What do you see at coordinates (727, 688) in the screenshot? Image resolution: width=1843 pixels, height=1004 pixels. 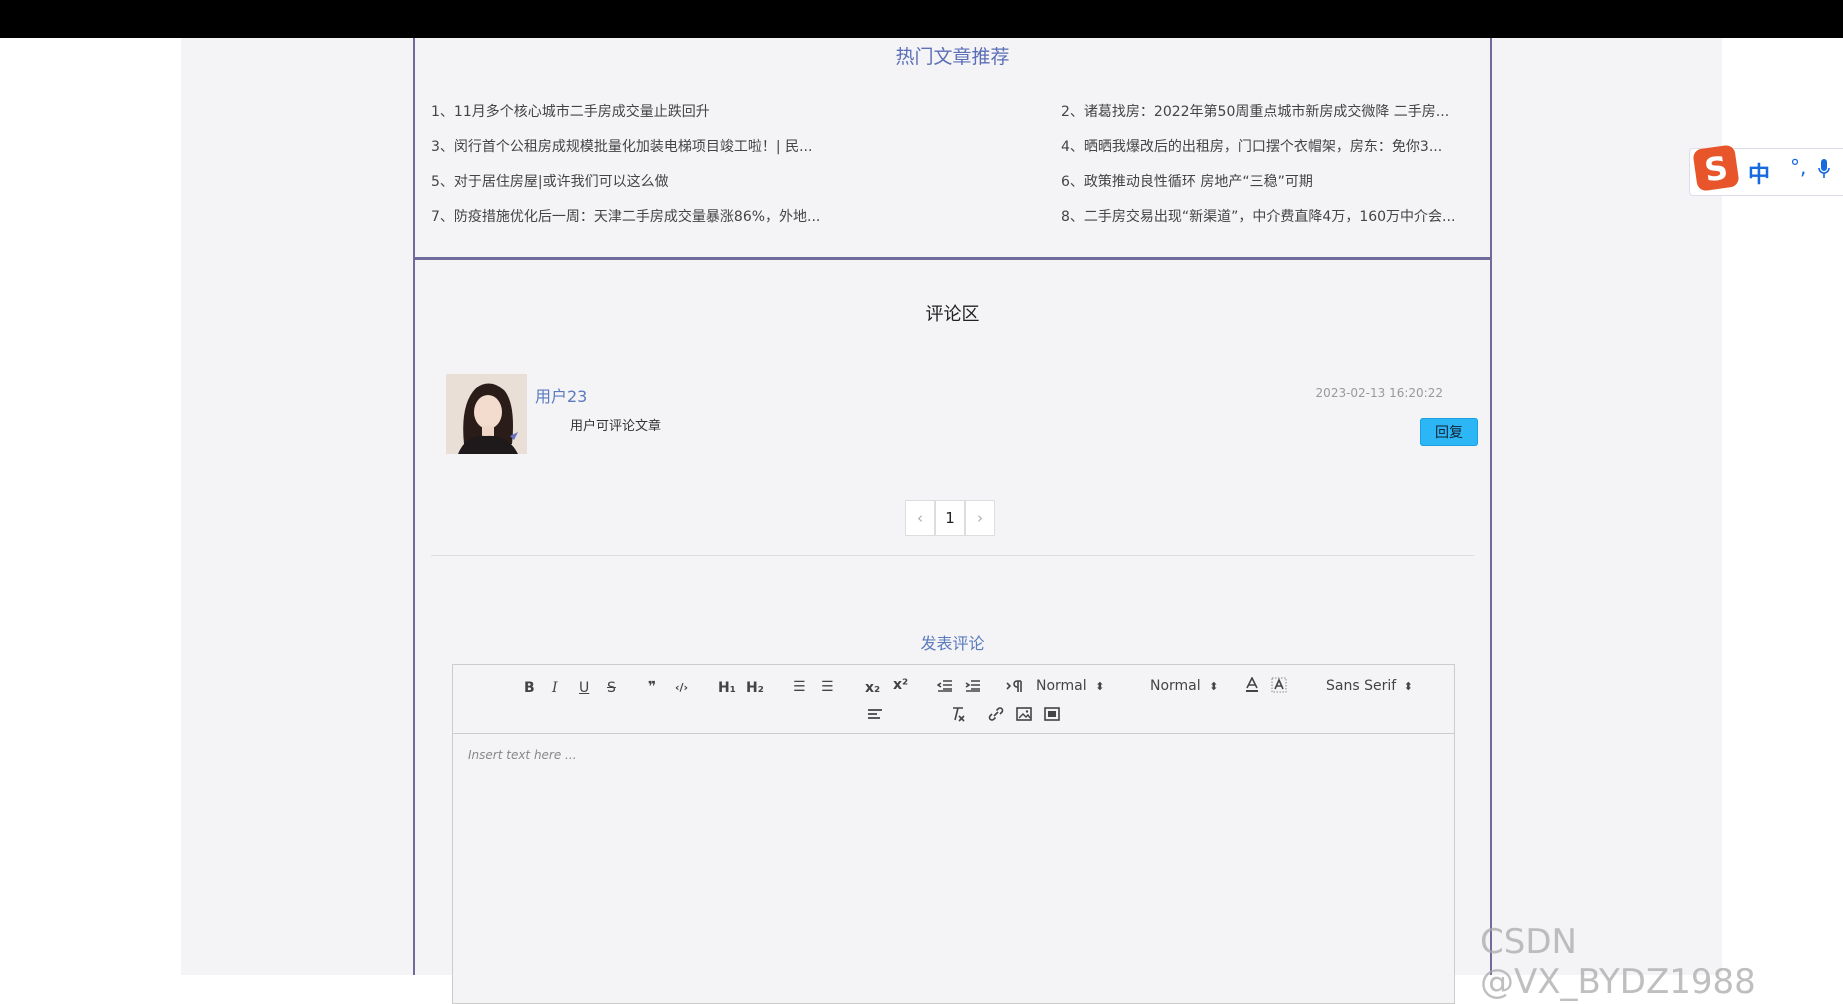 I see `h1-button: H₁` at bounding box center [727, 688].